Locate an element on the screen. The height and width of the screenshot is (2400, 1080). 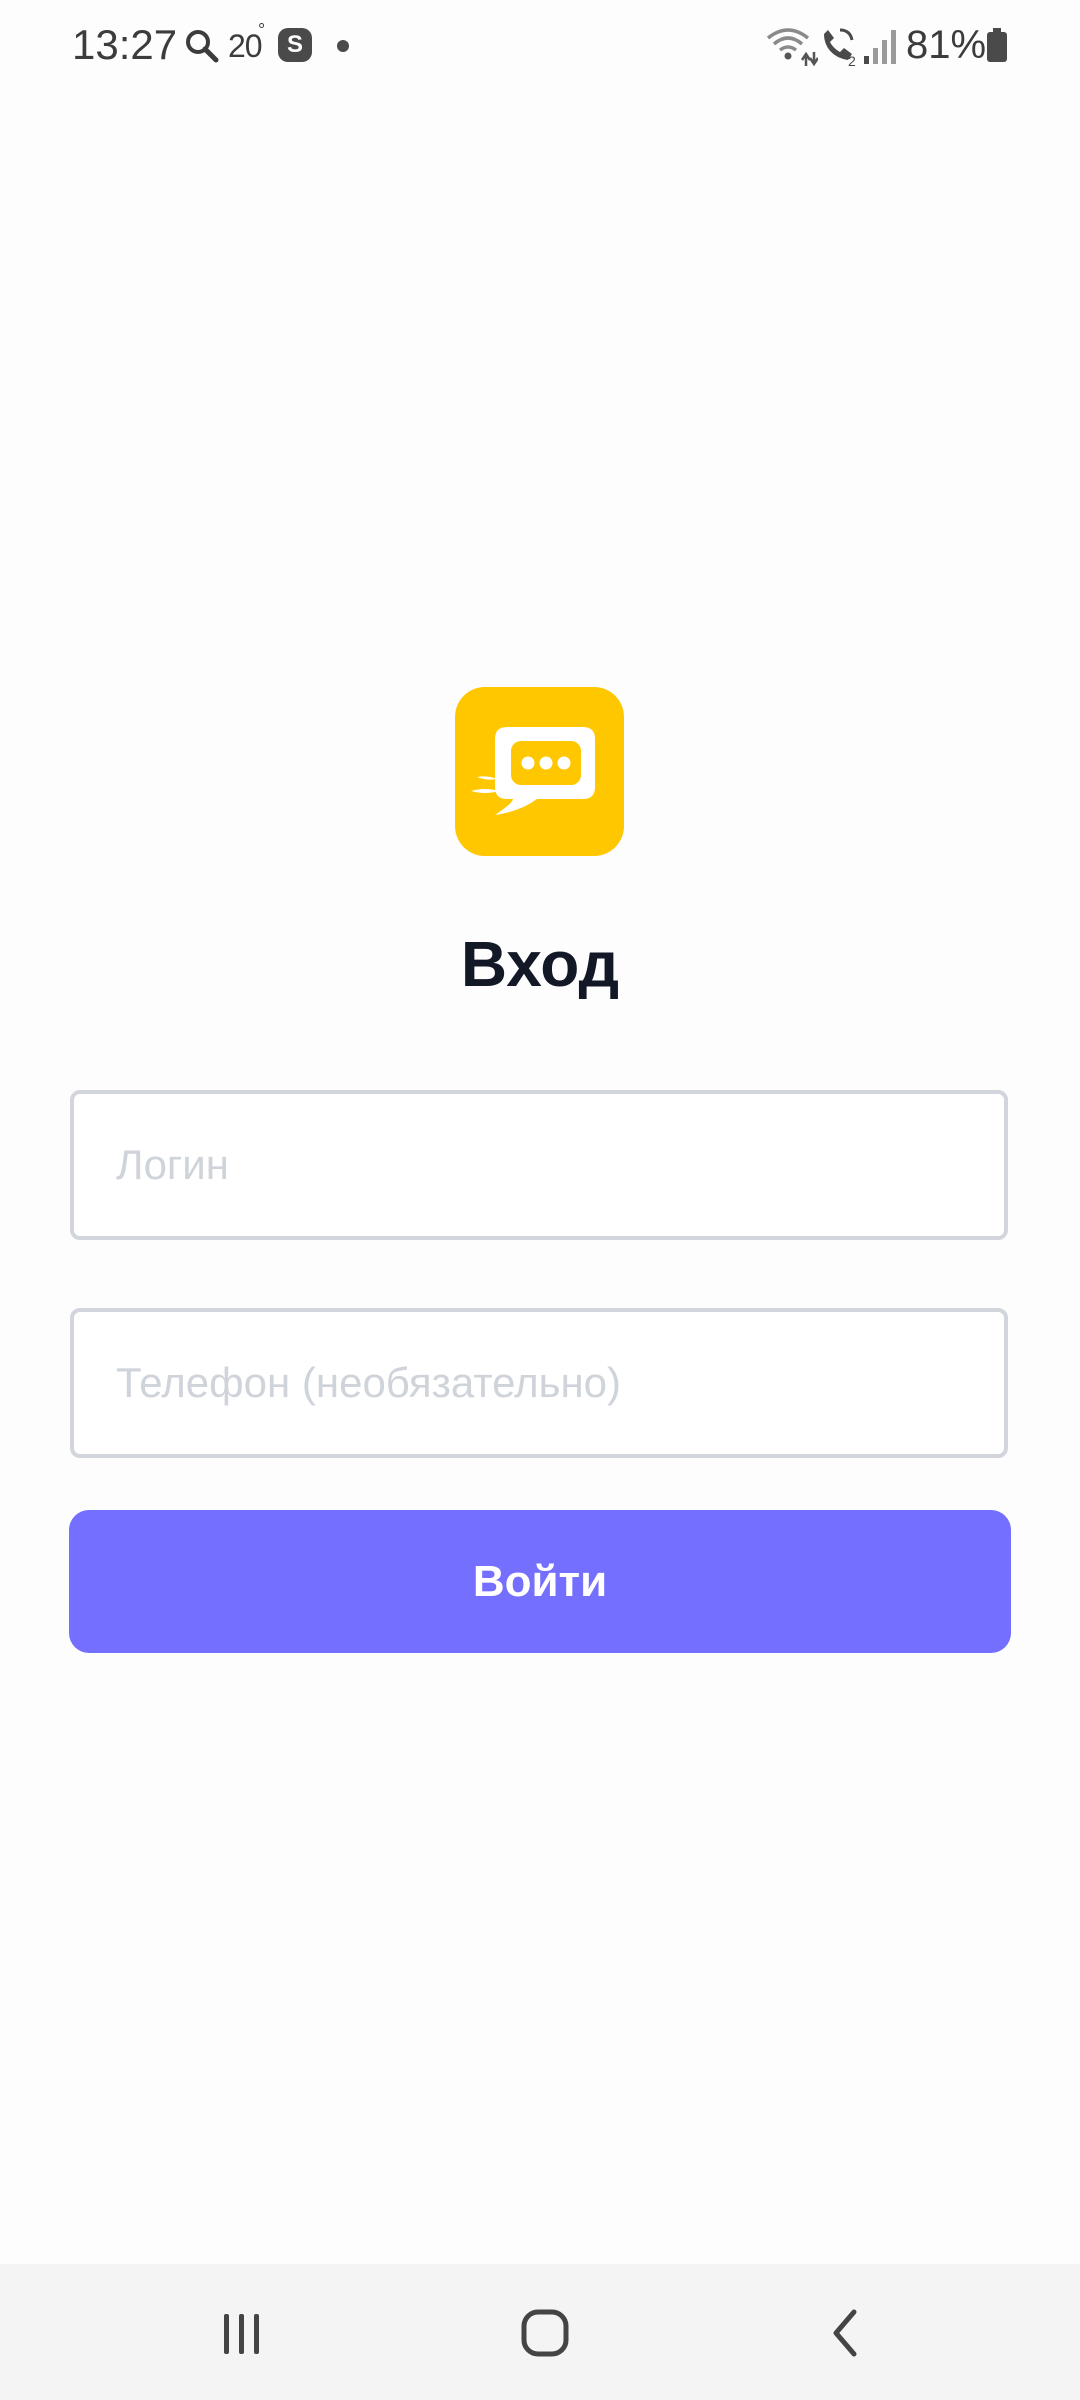
home-icon is located at coordinates (545, 2333).